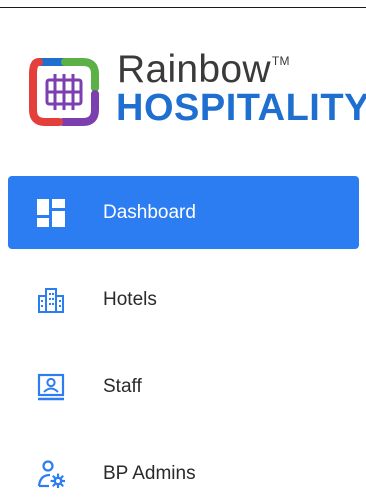 This screenshot has height=504, width=366. Describe the element at coordinates (183, 7) in the screenshot. I see `top-divider` at that location.